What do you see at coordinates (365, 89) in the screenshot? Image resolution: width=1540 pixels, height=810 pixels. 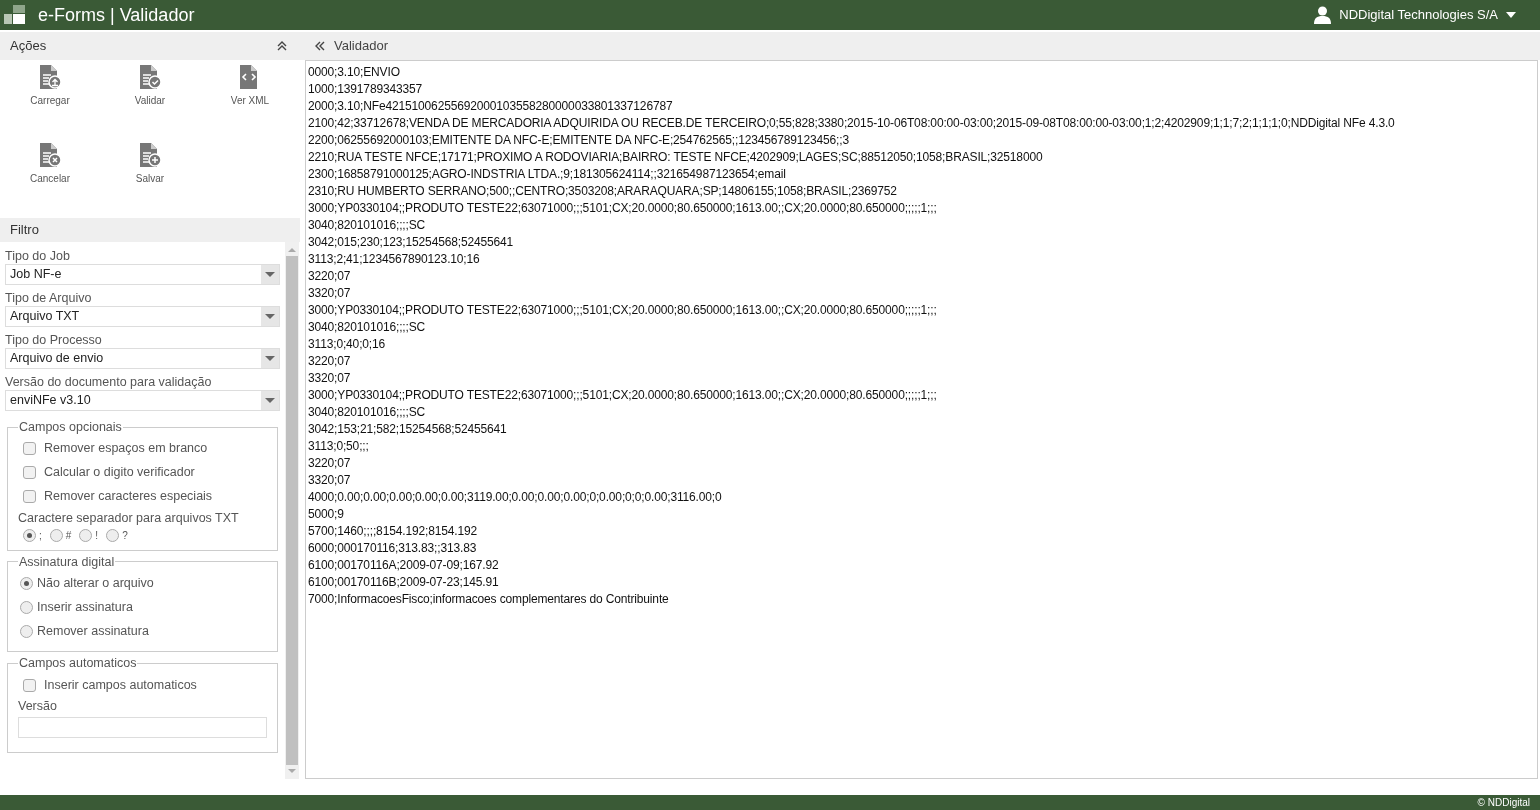 I see `text-line: 1000;1391789343357` at bounding box center [365, 89].